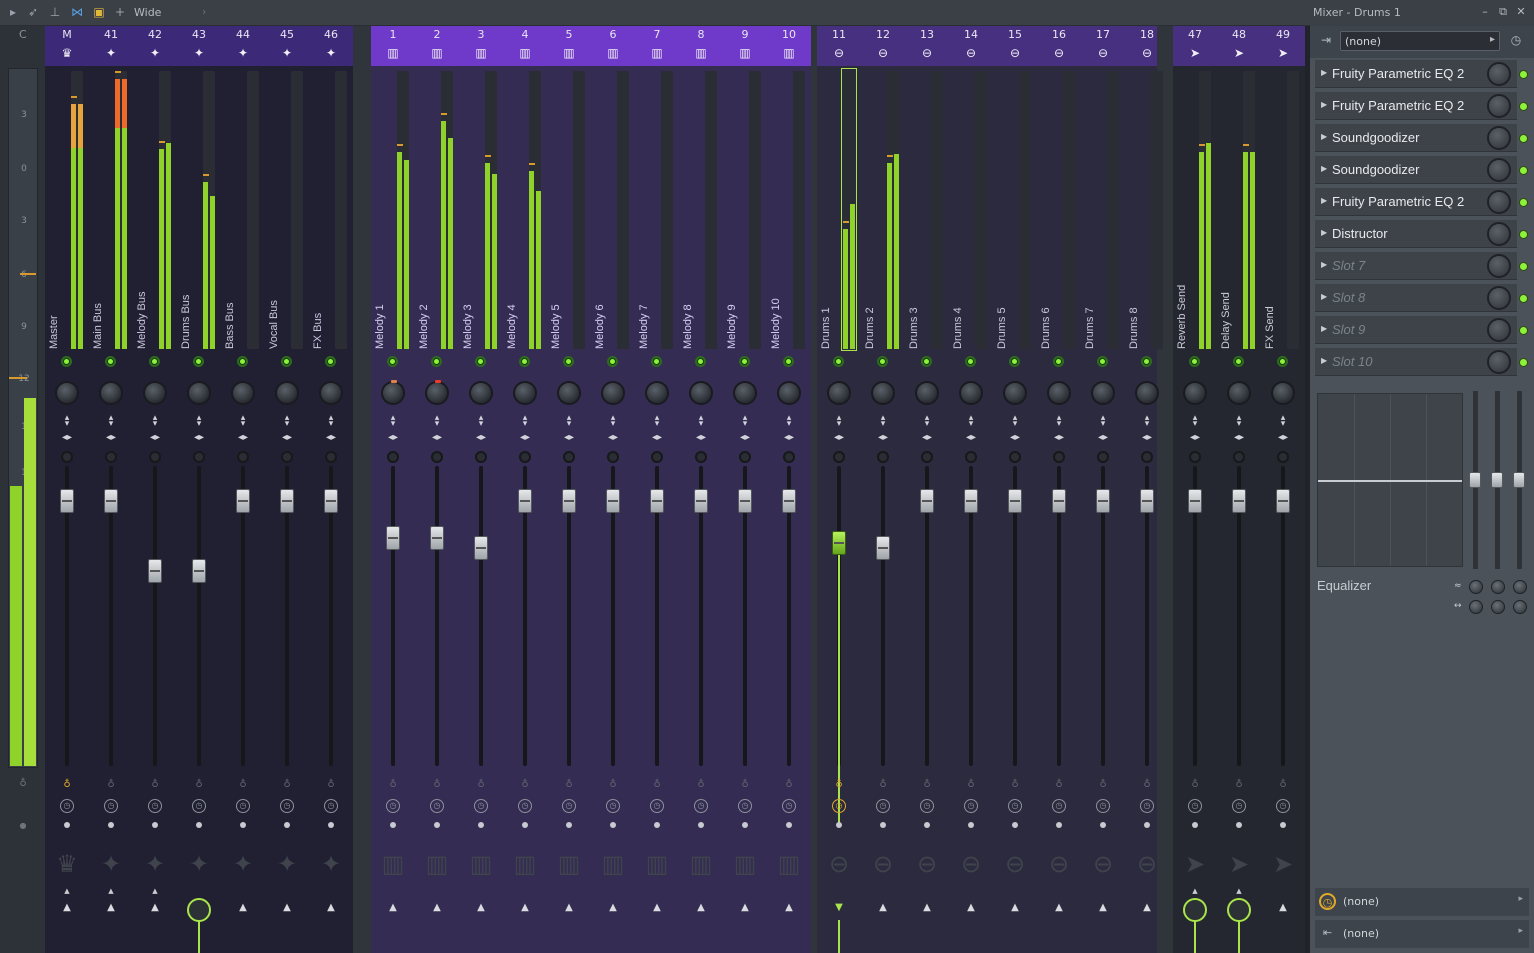 The height and width of the screenshot is (953, 1534). What do you see at coordinates (1239, 489) in the screenshot?
I see `mixer-track-48: 48 ➤ Delay Send ▴ ▾ ◂▸ ♁ ◷ ➤ ▲` at bounding box center [1239, 489].